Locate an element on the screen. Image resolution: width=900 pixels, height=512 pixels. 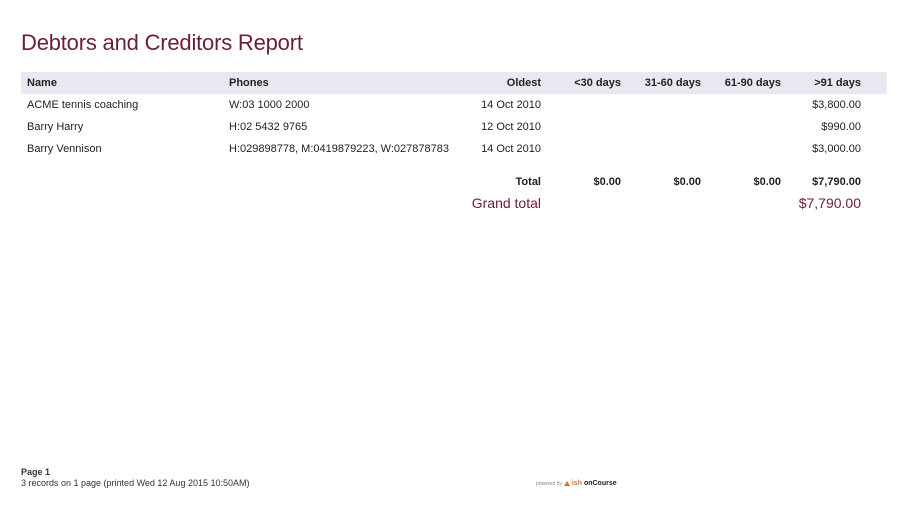
grand-total-row: Grand total $7,790.00 is located at coordinates (454, 203).